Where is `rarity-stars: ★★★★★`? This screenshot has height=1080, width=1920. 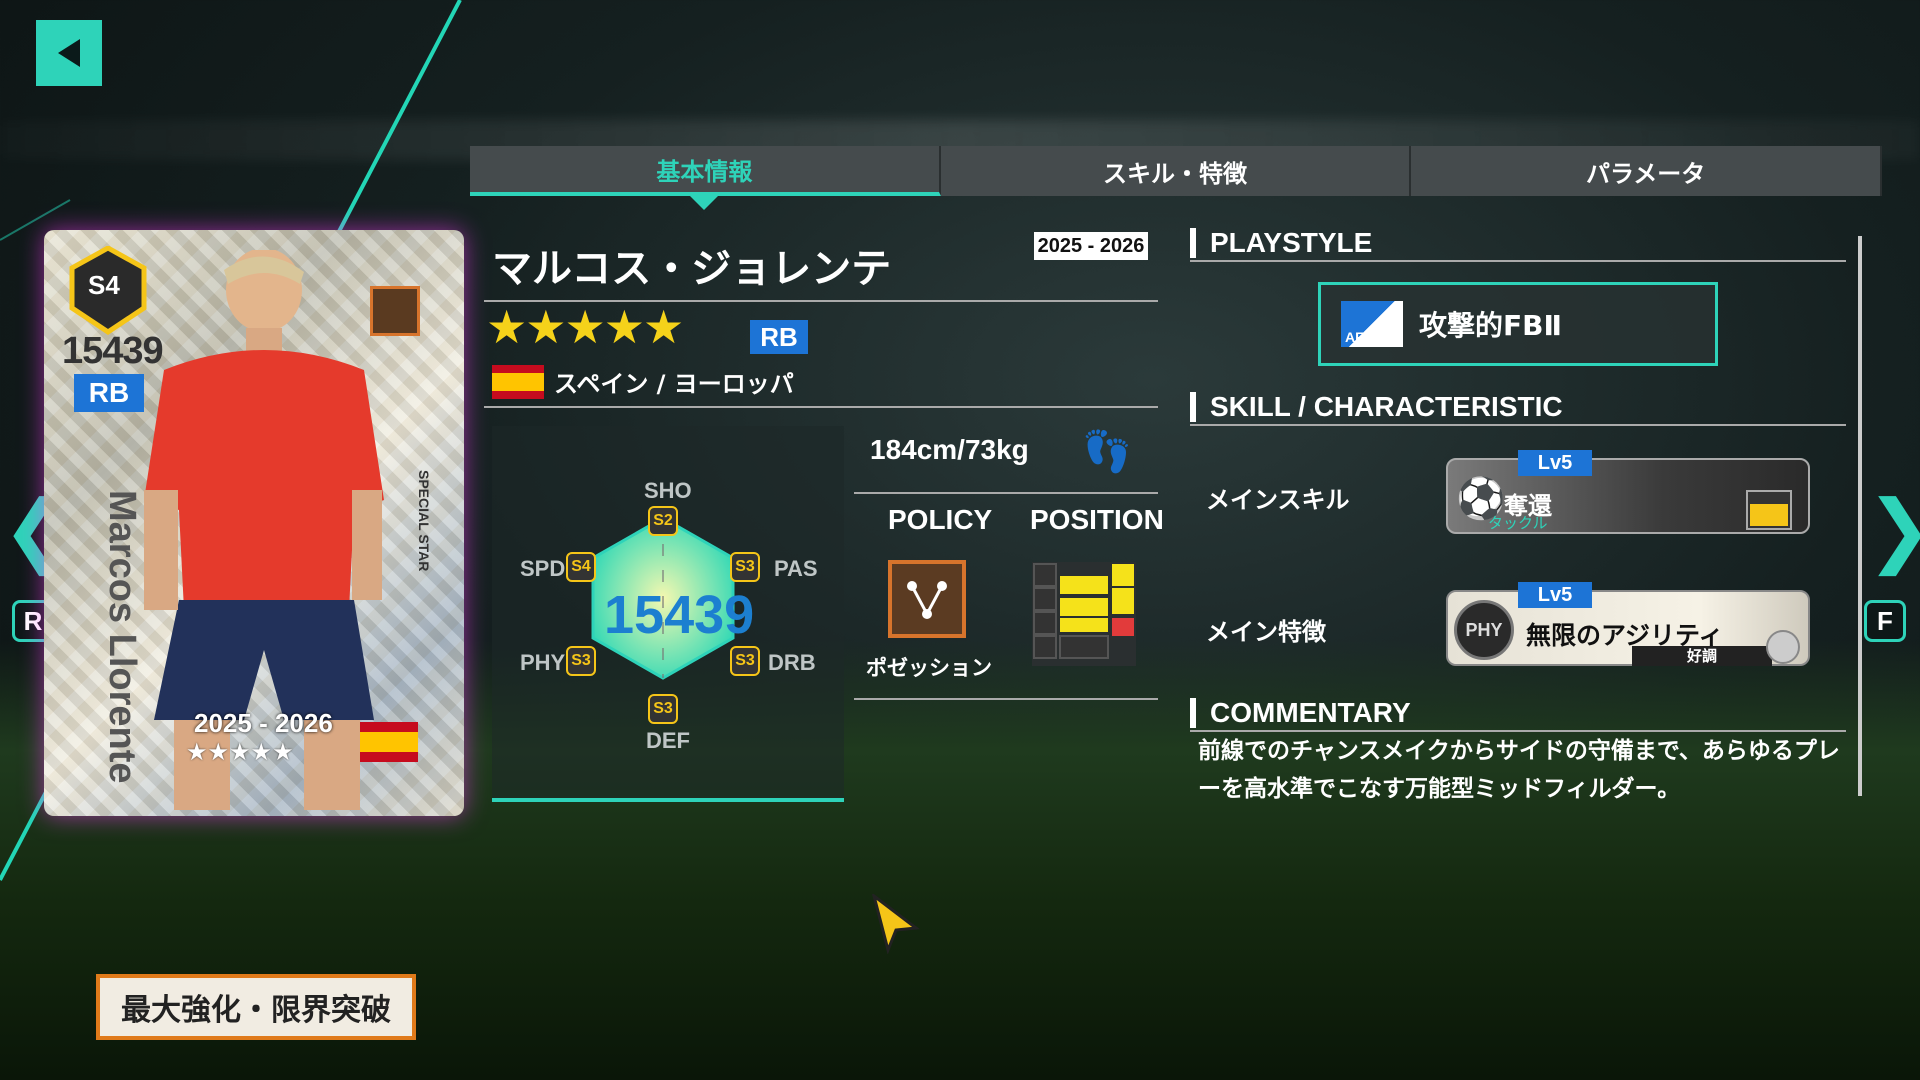 rarity-stars: ★★★★★ is located at coordinates (585, 327).